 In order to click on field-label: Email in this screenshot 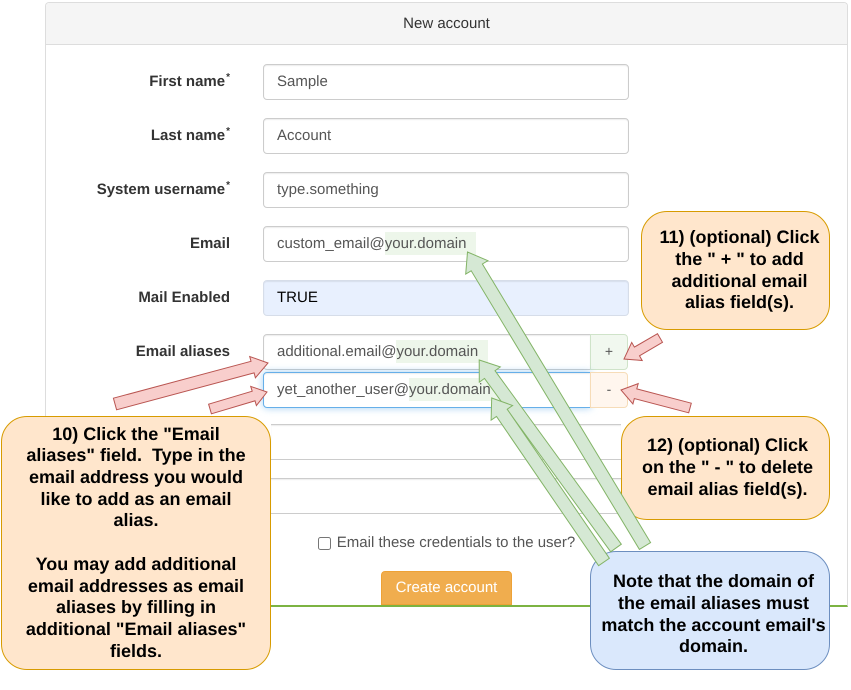, I will do `click(209, 244)`.